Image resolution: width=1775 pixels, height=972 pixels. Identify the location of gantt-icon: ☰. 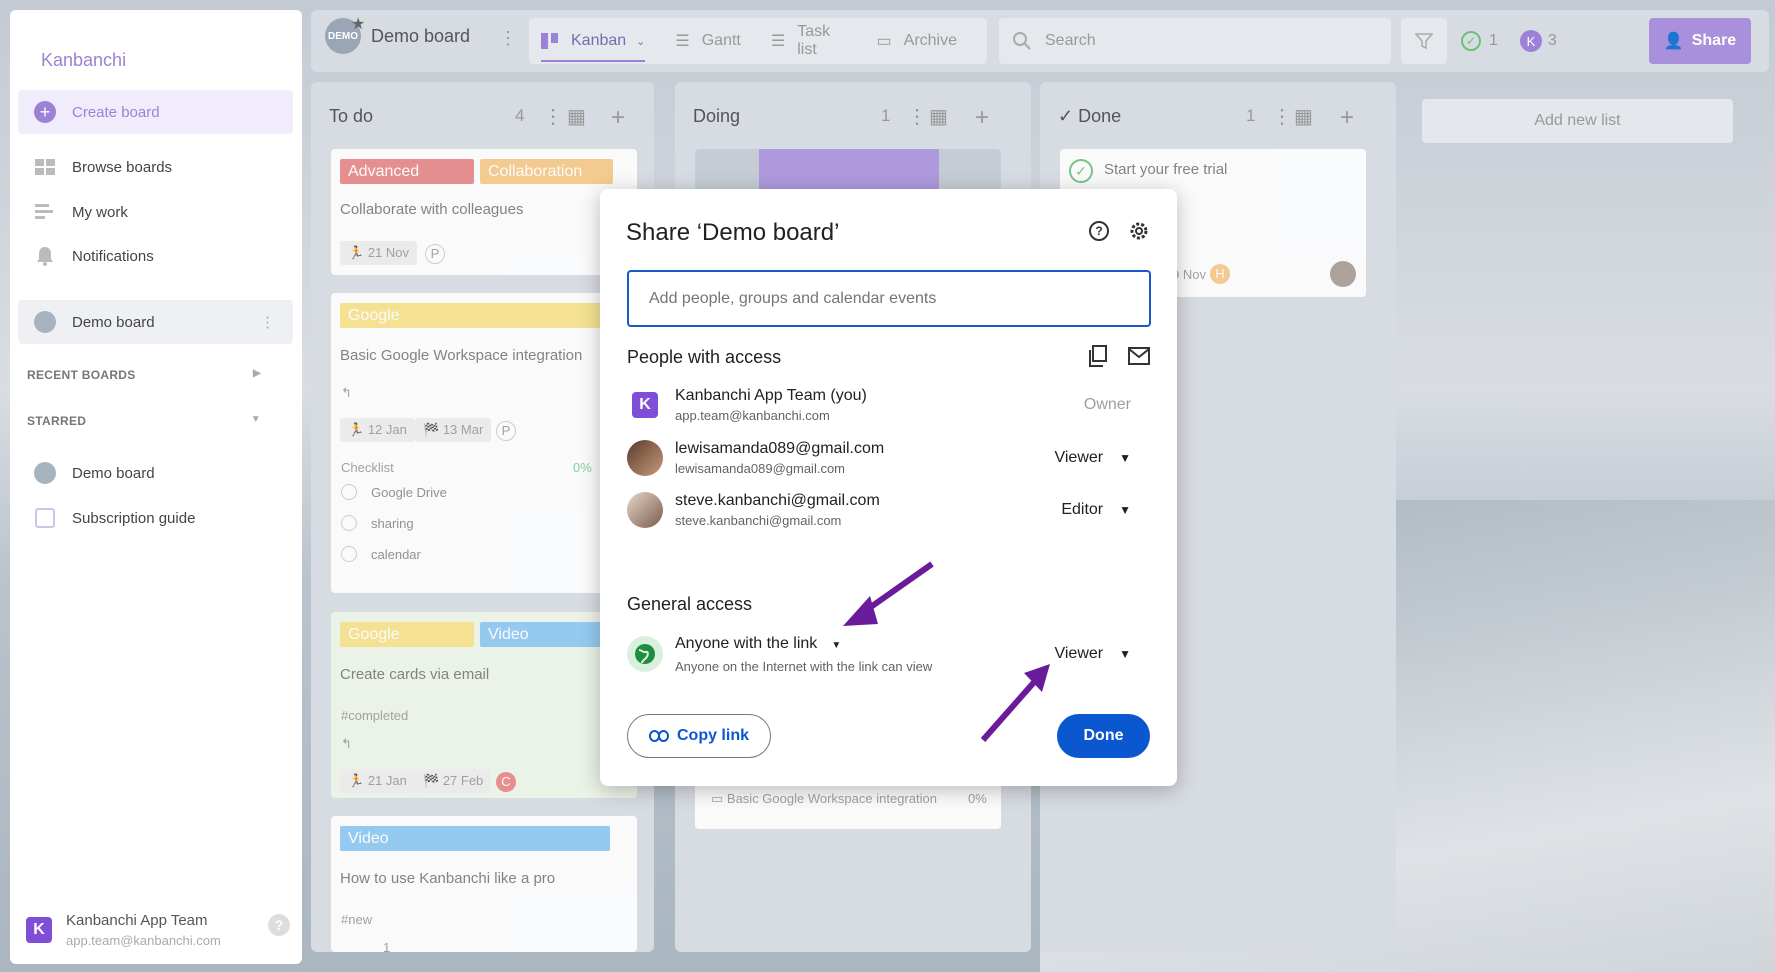
(682, 41).